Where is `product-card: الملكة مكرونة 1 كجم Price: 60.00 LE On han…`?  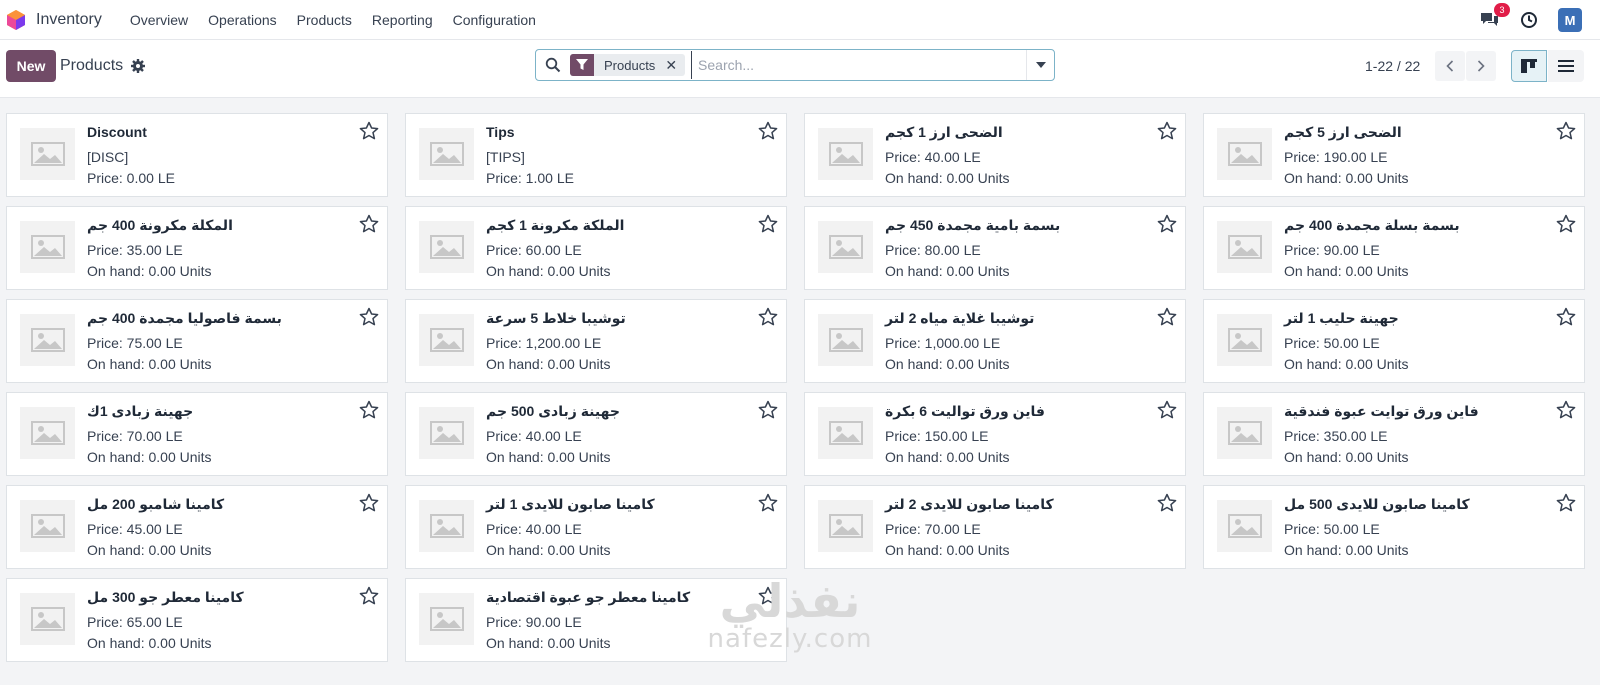
product-card: الملكة مكرونة 1 كجم Price: 60.00 LE On han… is located at coordinates (596, 248).